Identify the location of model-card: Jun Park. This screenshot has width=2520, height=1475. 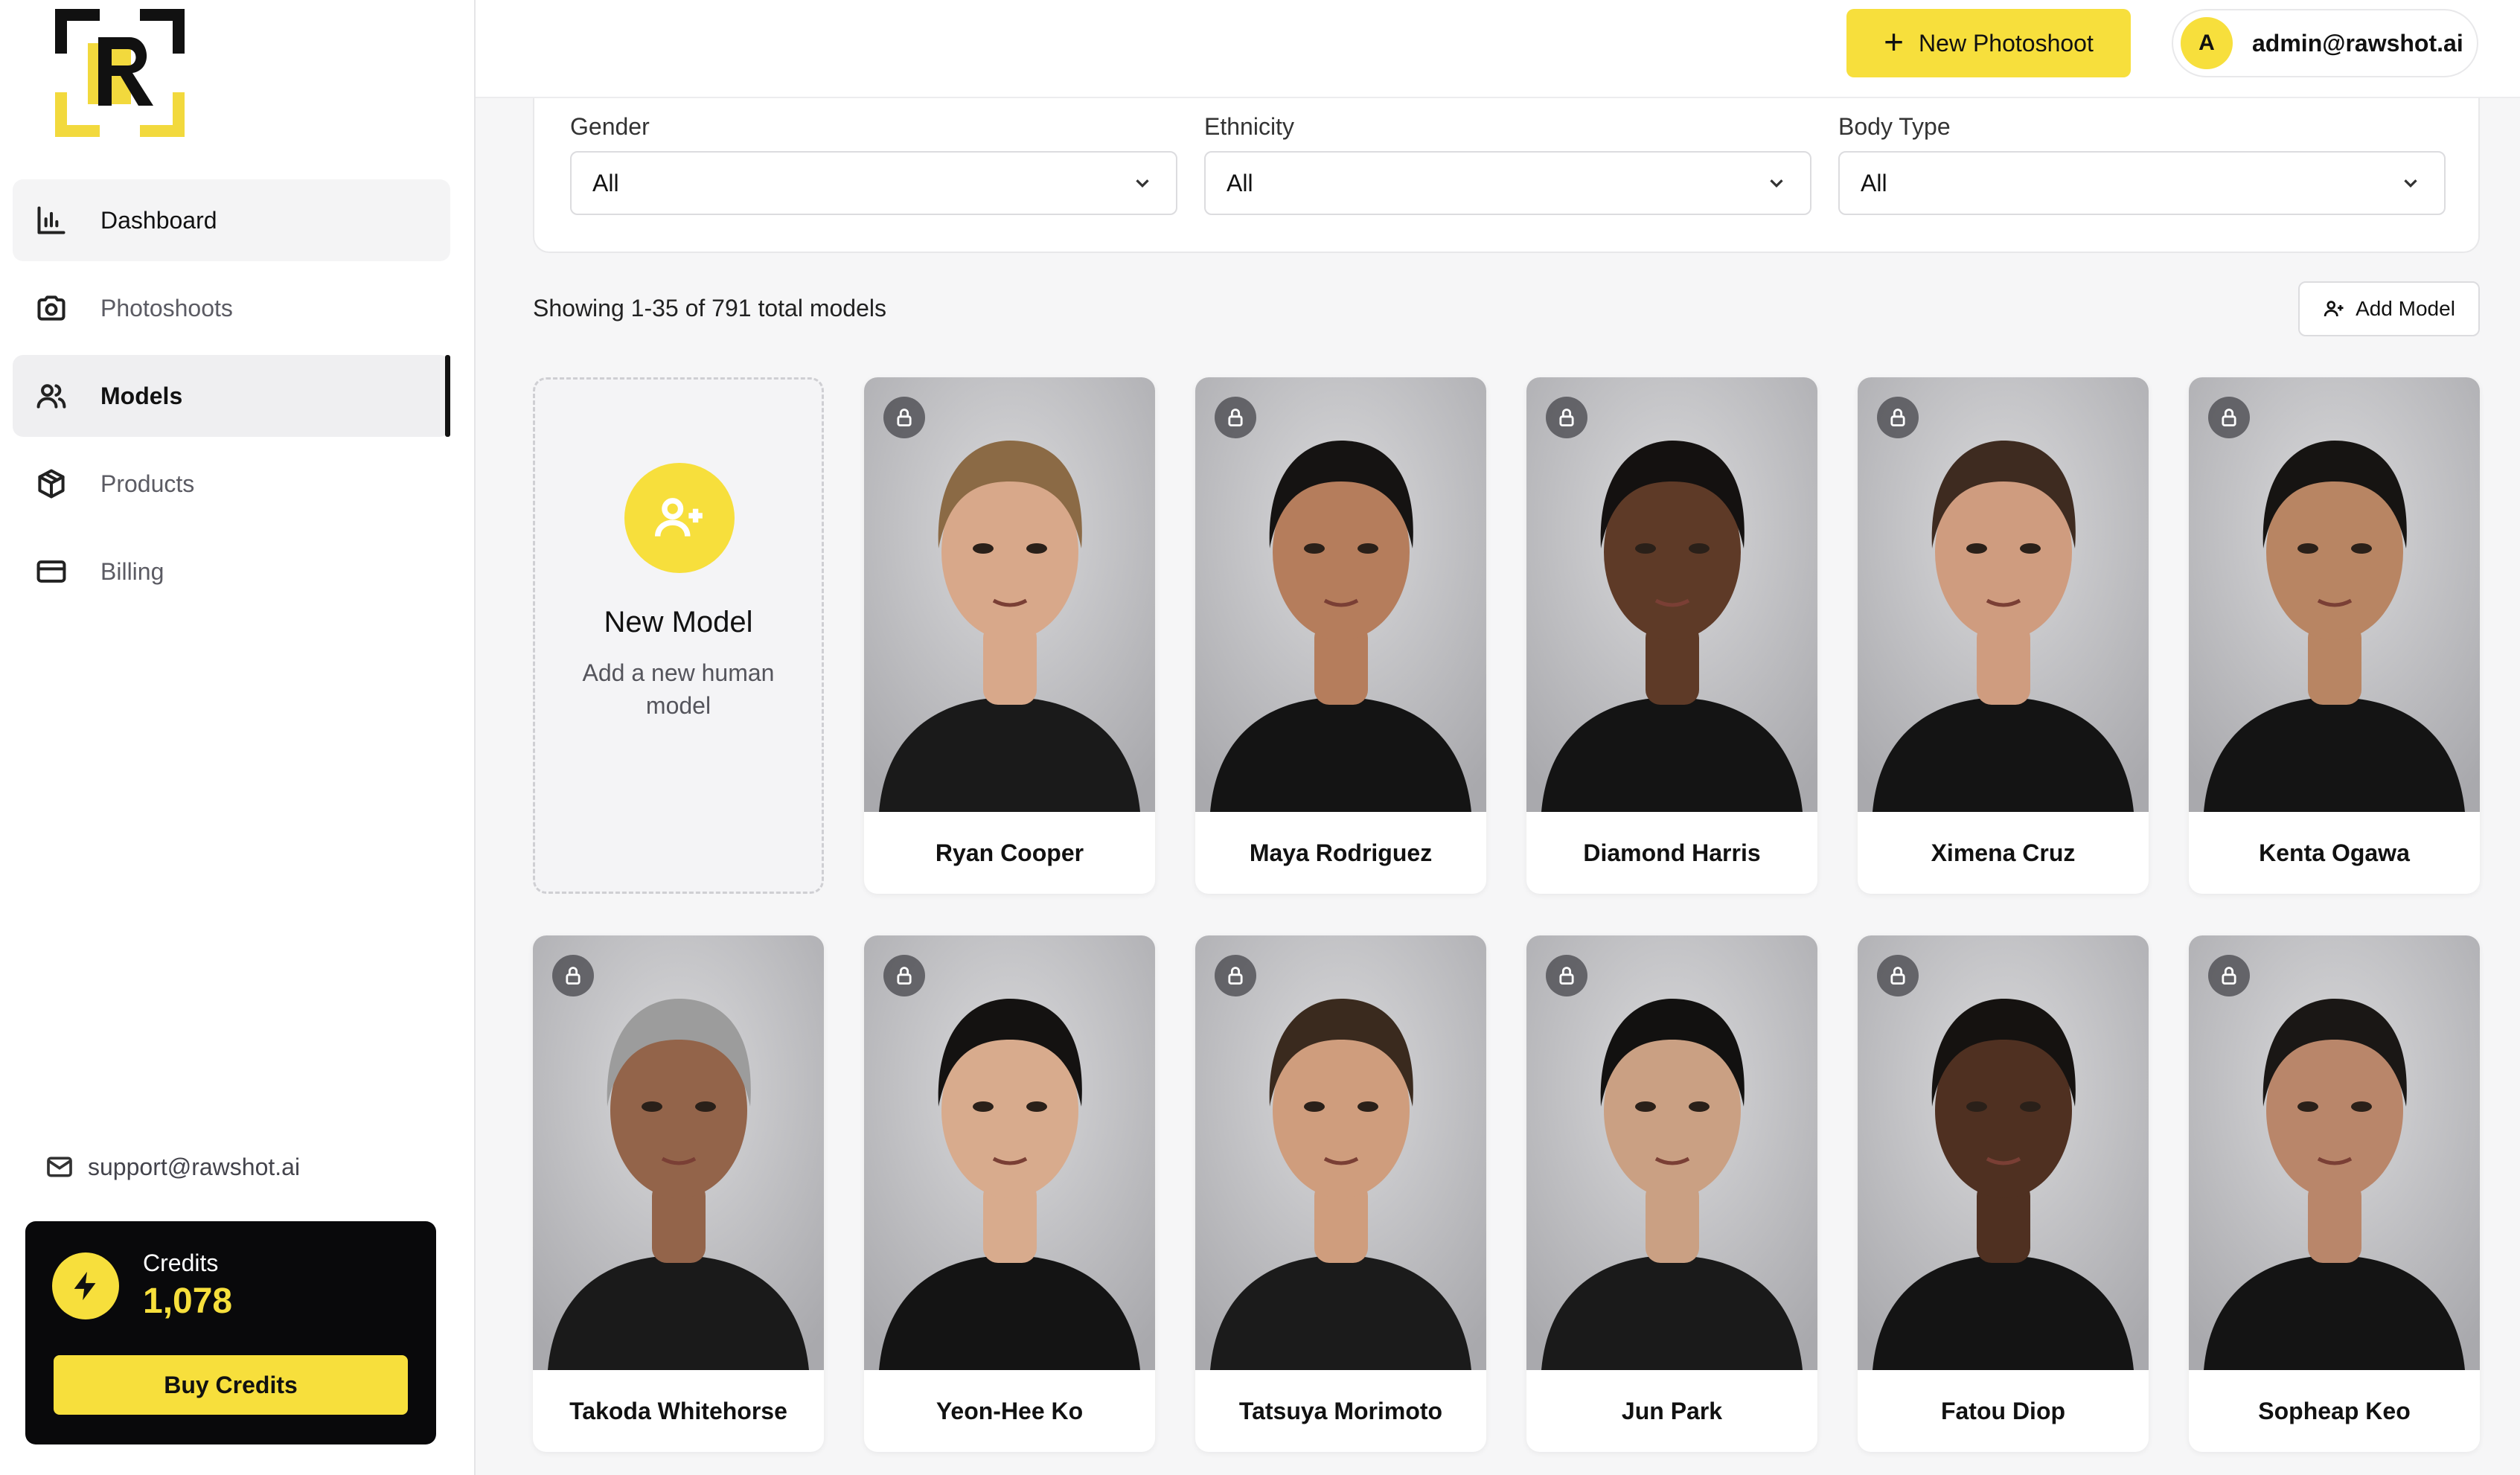
(1671, 1193).